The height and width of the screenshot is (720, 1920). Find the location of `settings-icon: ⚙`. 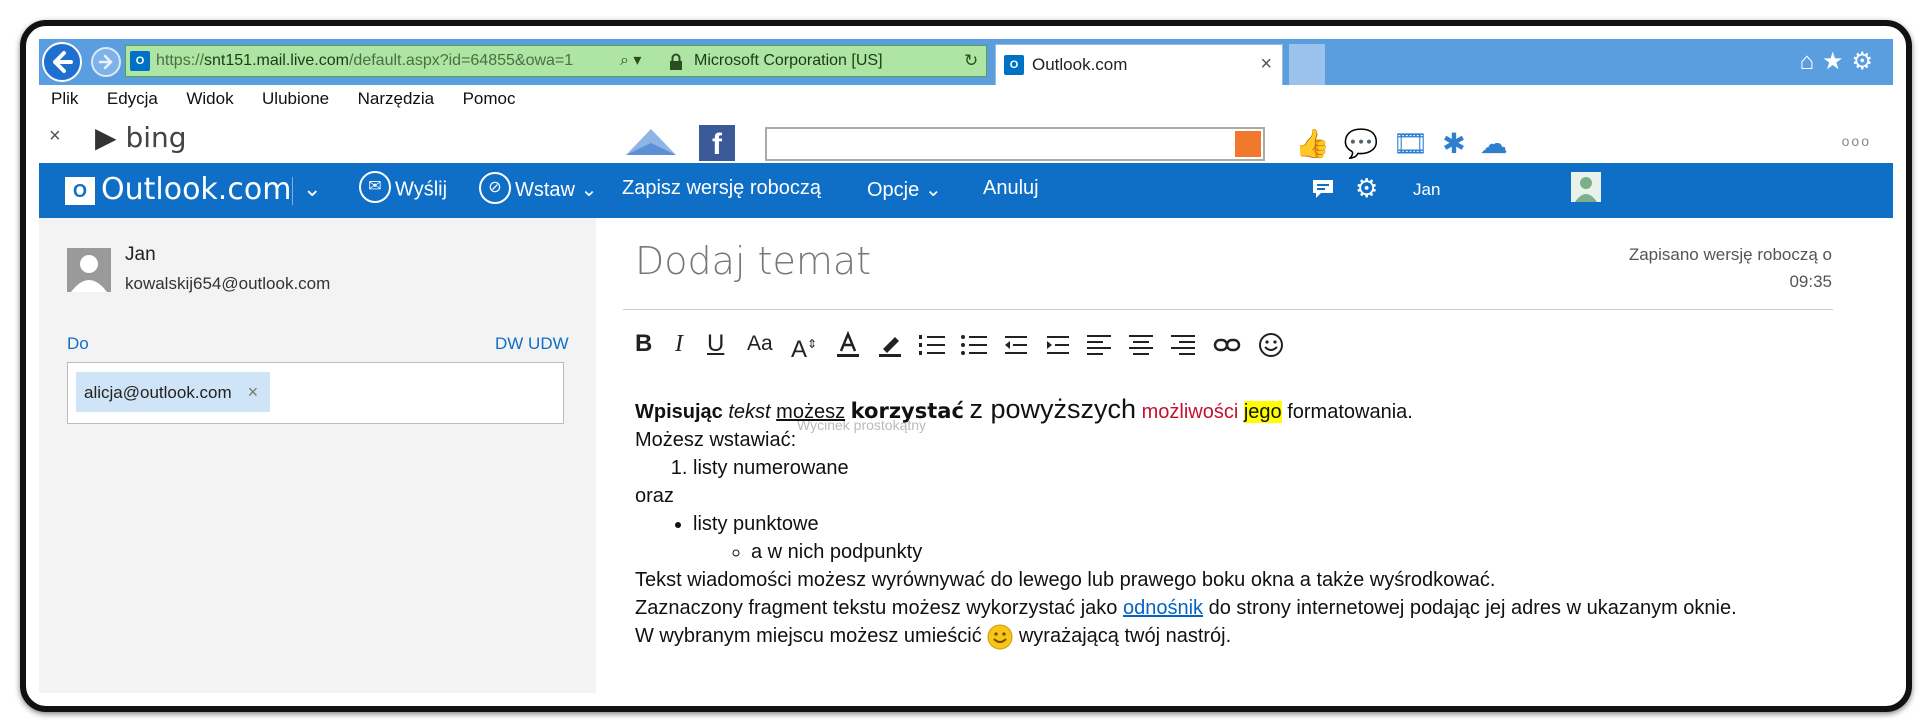

settings-icon: ⚙ is located at coordinates (1366, 188).